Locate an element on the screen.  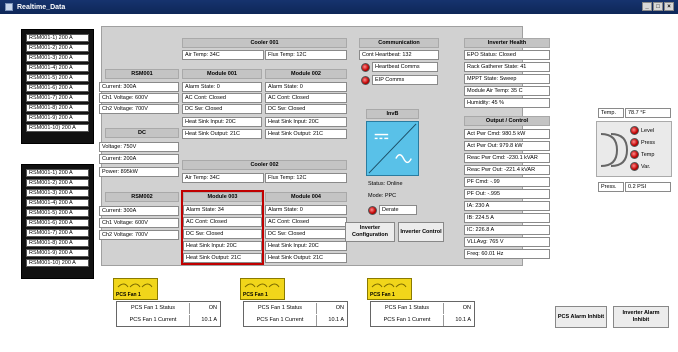
module003-heat-sink-input: Heat Sink Input: 20C is located at coordinates (222, 246).